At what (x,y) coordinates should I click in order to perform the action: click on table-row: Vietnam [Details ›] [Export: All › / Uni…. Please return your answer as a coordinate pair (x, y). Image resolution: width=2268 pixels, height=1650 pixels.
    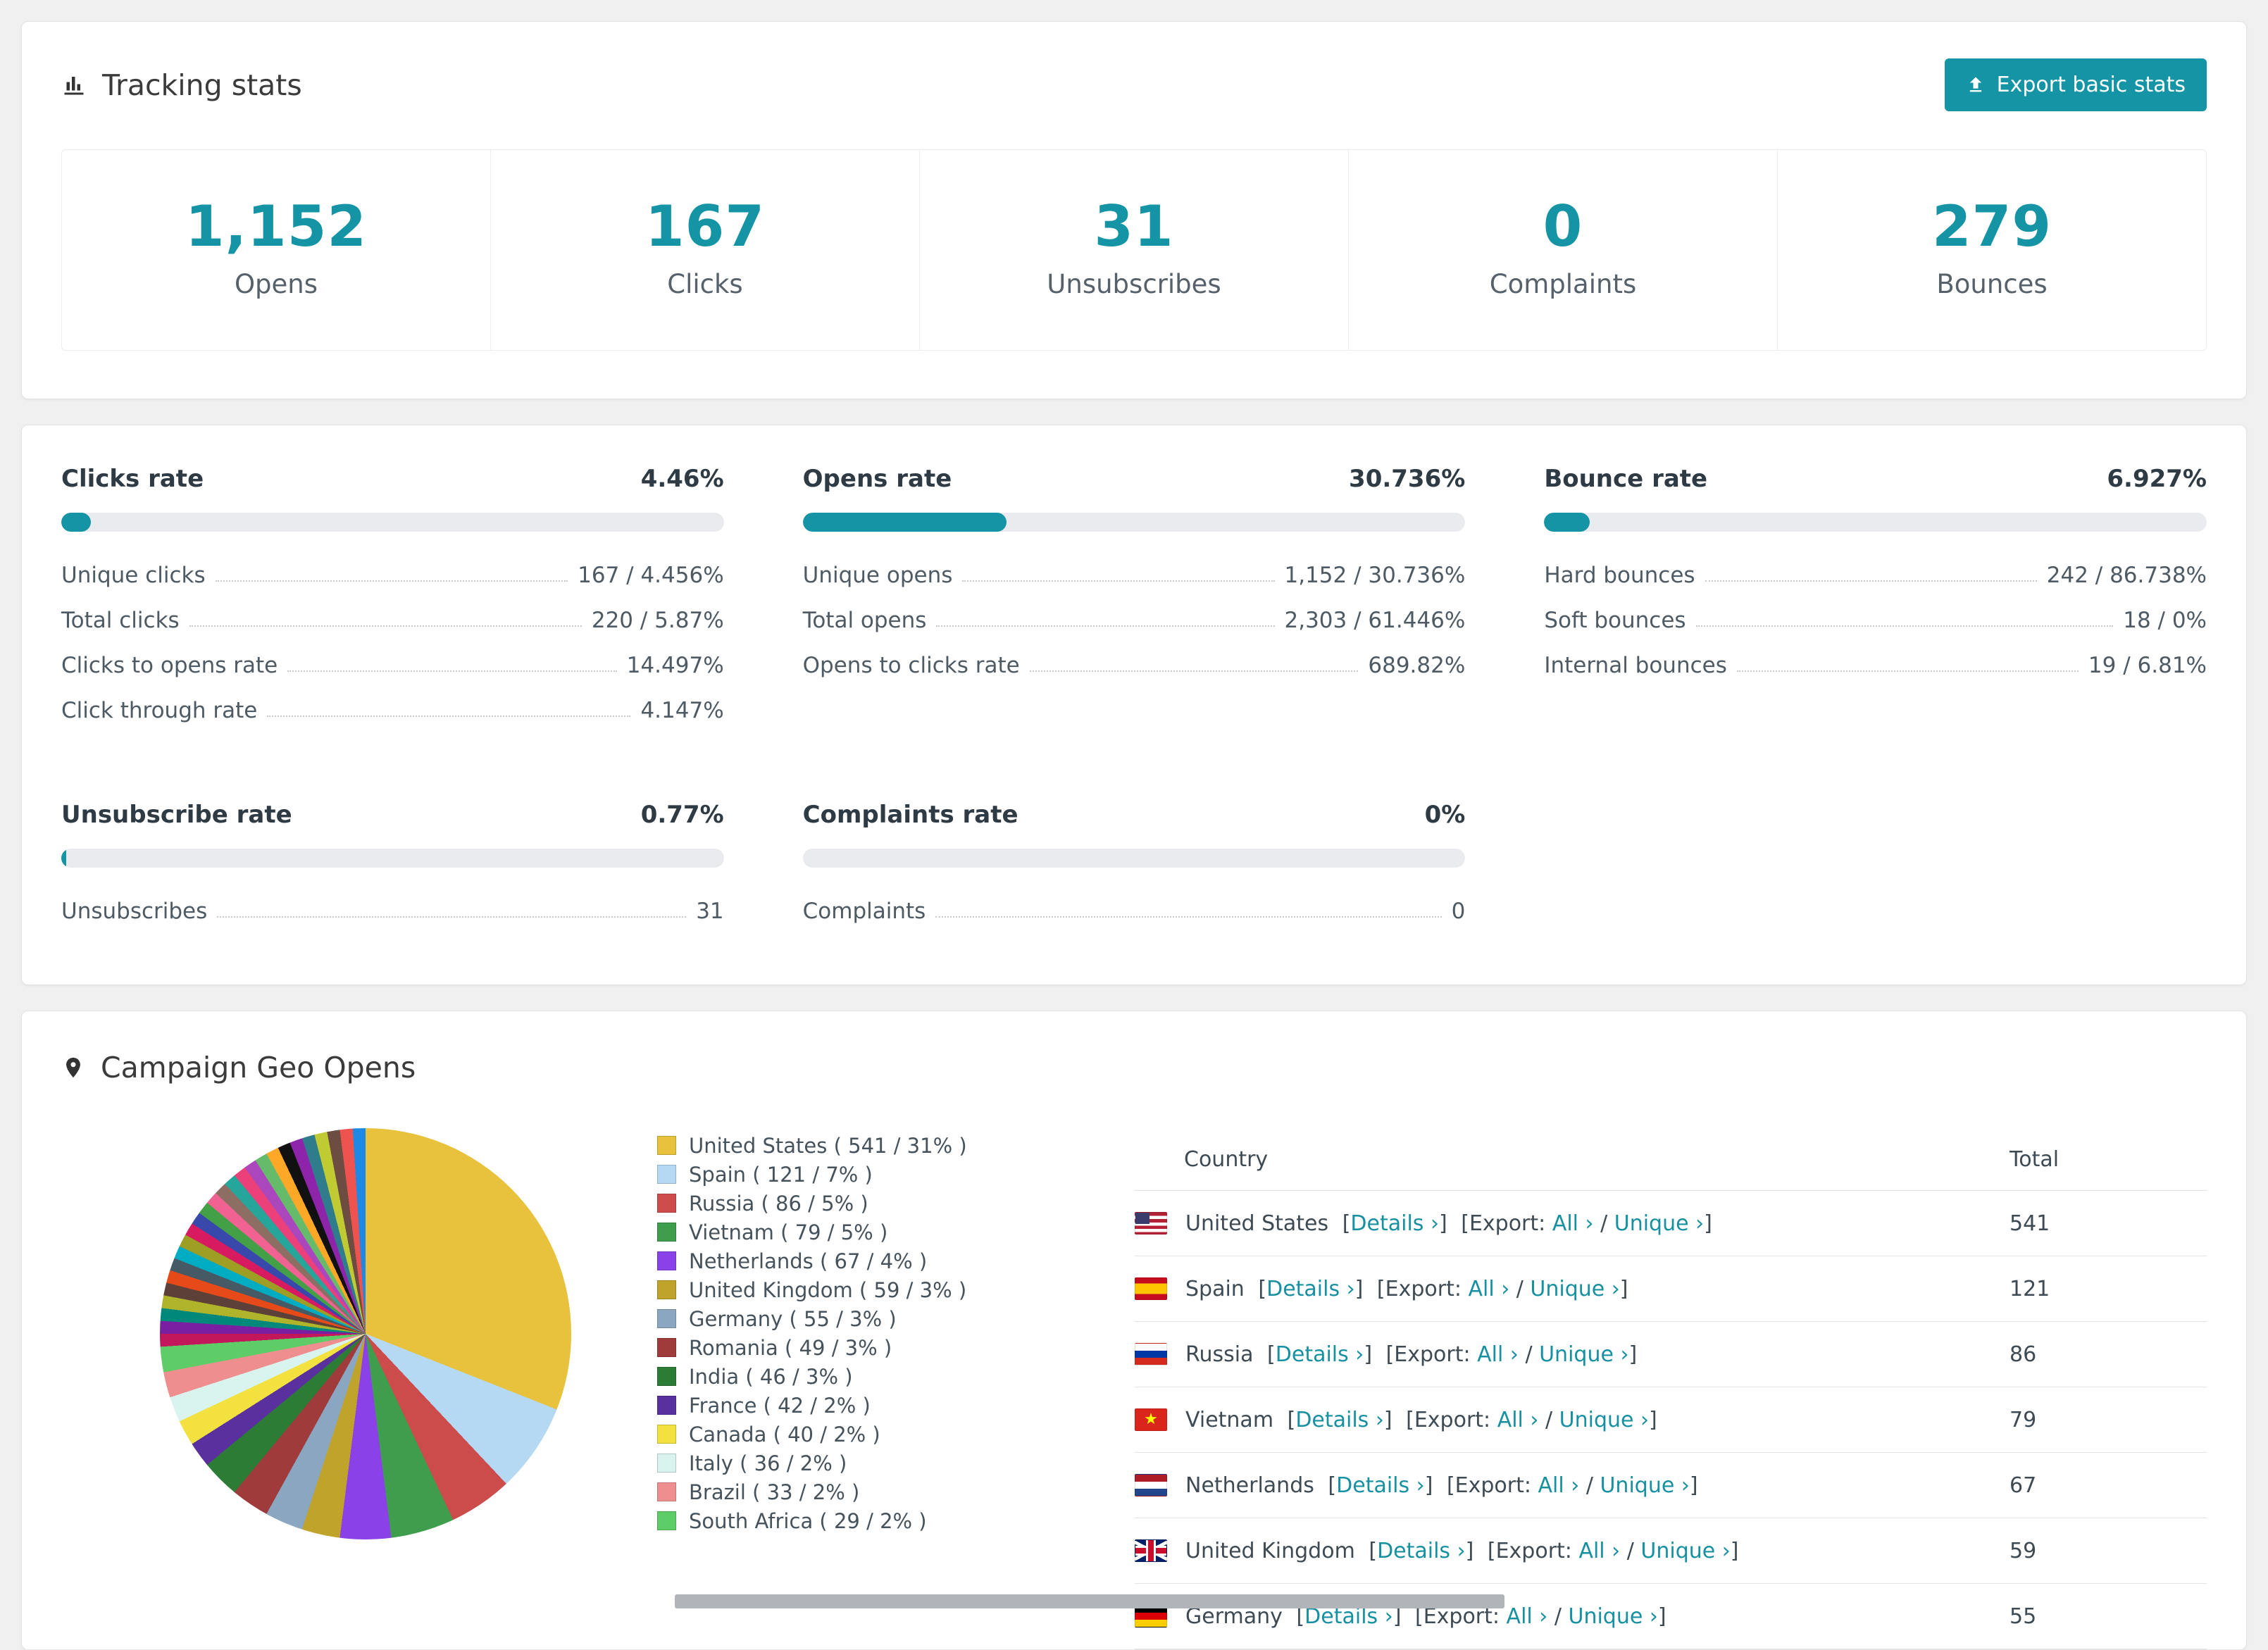
    Looking at the image, I should click on (1671, 1420).